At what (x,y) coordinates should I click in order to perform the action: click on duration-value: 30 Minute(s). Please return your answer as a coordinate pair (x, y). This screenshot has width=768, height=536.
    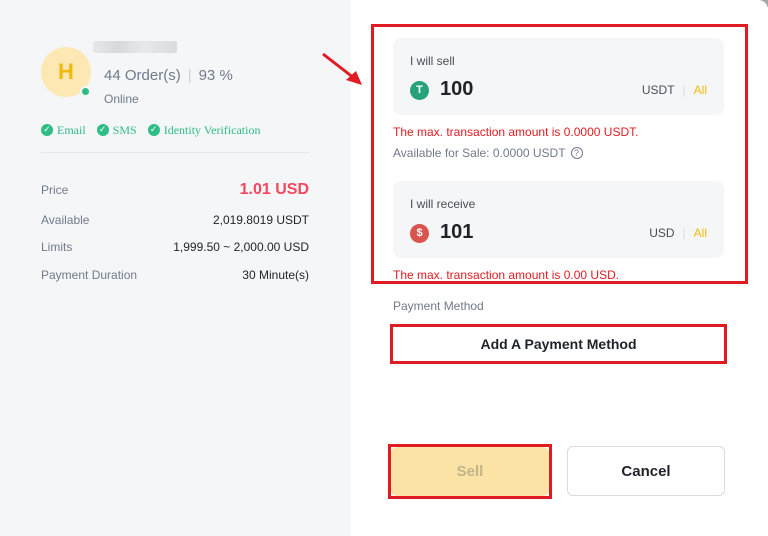
    Looking at the image, I should click on (275, 275).